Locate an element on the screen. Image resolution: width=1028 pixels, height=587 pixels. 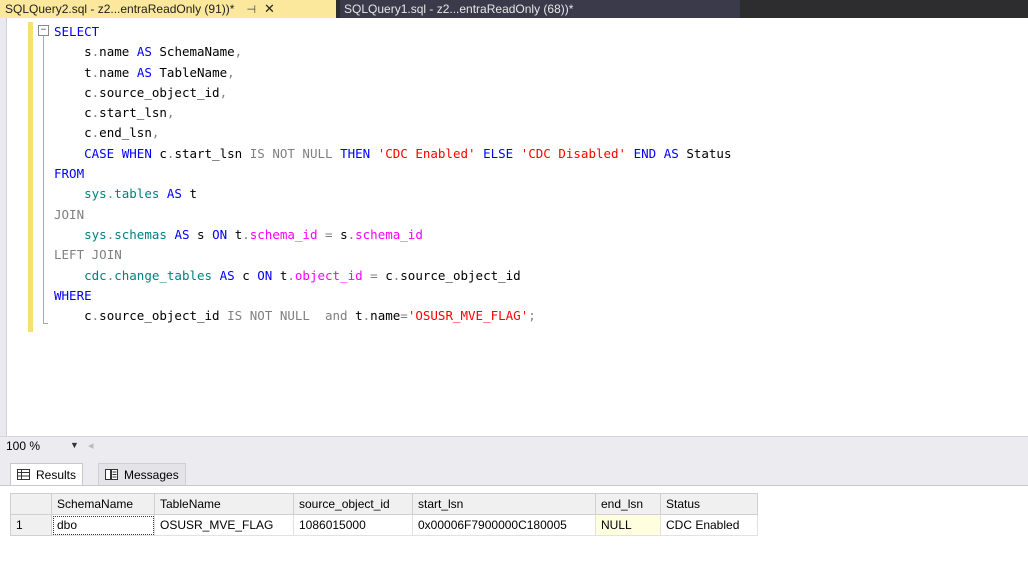
outline-guide-end is located at coordinates (45, 323).